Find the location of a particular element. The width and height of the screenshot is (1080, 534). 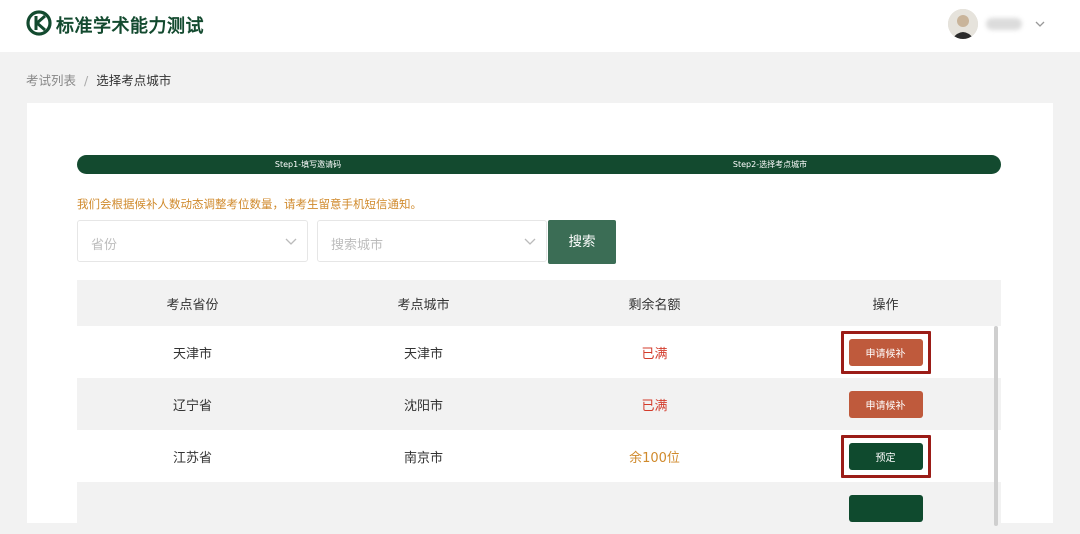

breadcrumb-current: 选择考点城市 is located at coordinates (134, 80).